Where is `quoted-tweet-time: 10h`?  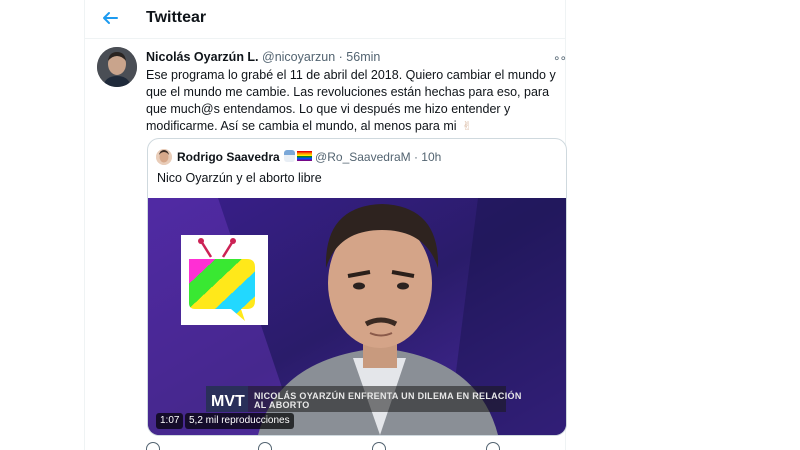
quoted-tweet-time: 10h is located at coordinates (431, 157).